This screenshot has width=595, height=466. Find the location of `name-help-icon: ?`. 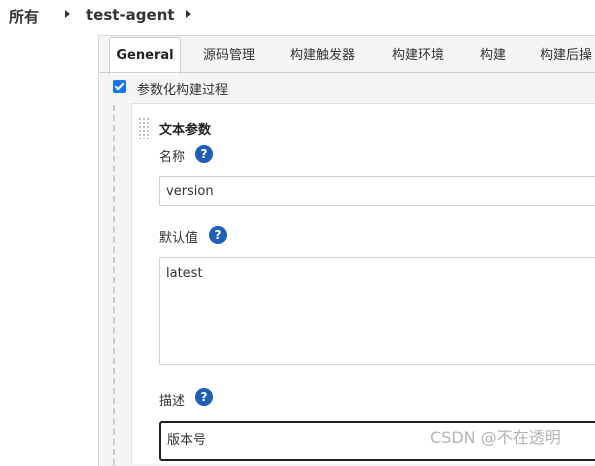

name-help-icon: ? is located at coordinates (204, 154).